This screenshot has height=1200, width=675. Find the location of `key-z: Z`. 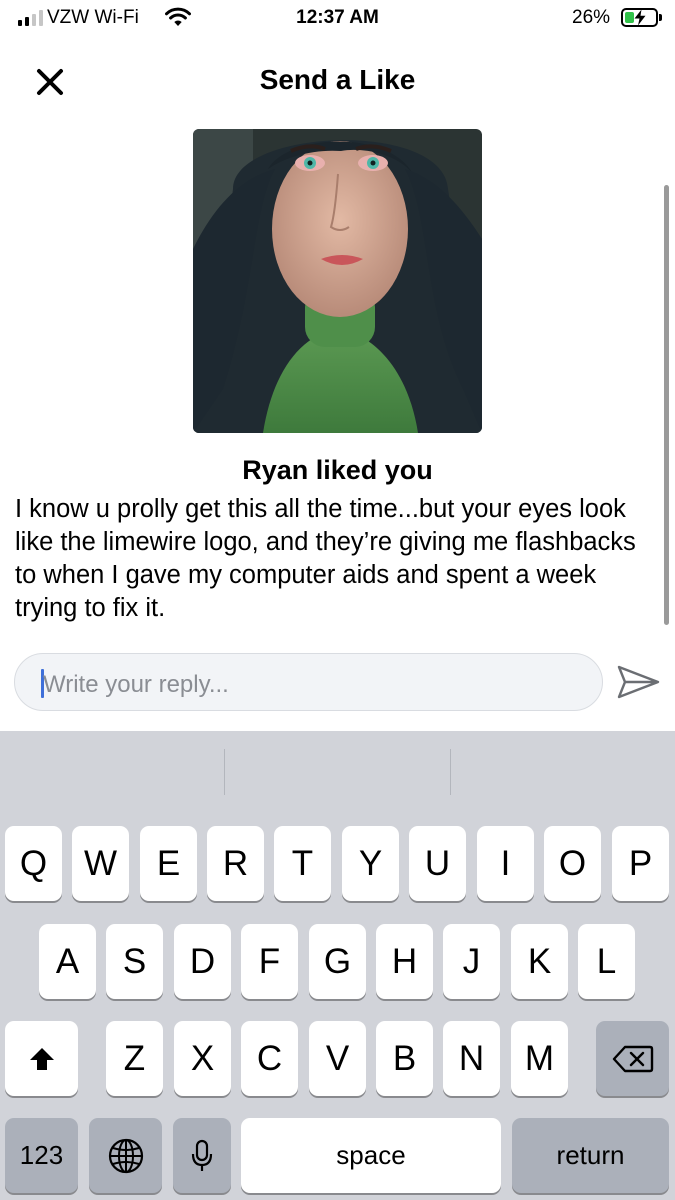

key-z: Z is located at coordinates (134, 1058).